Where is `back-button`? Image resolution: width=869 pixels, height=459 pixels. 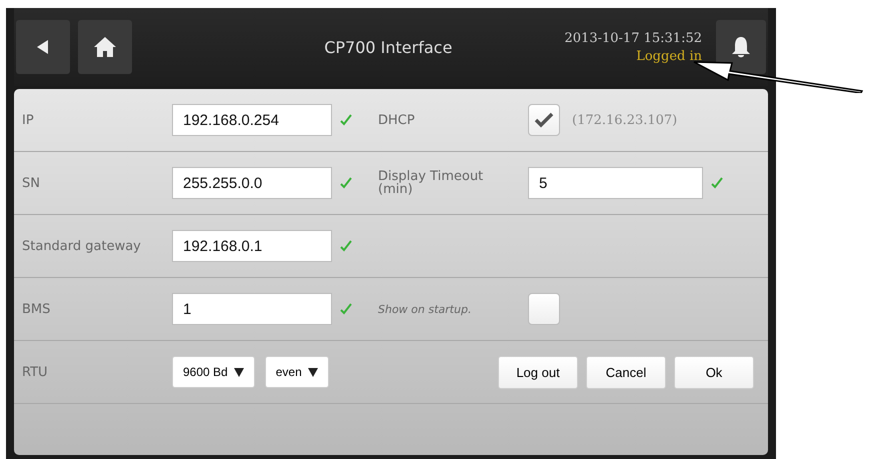
back-button is located at coordinates (43, 47).